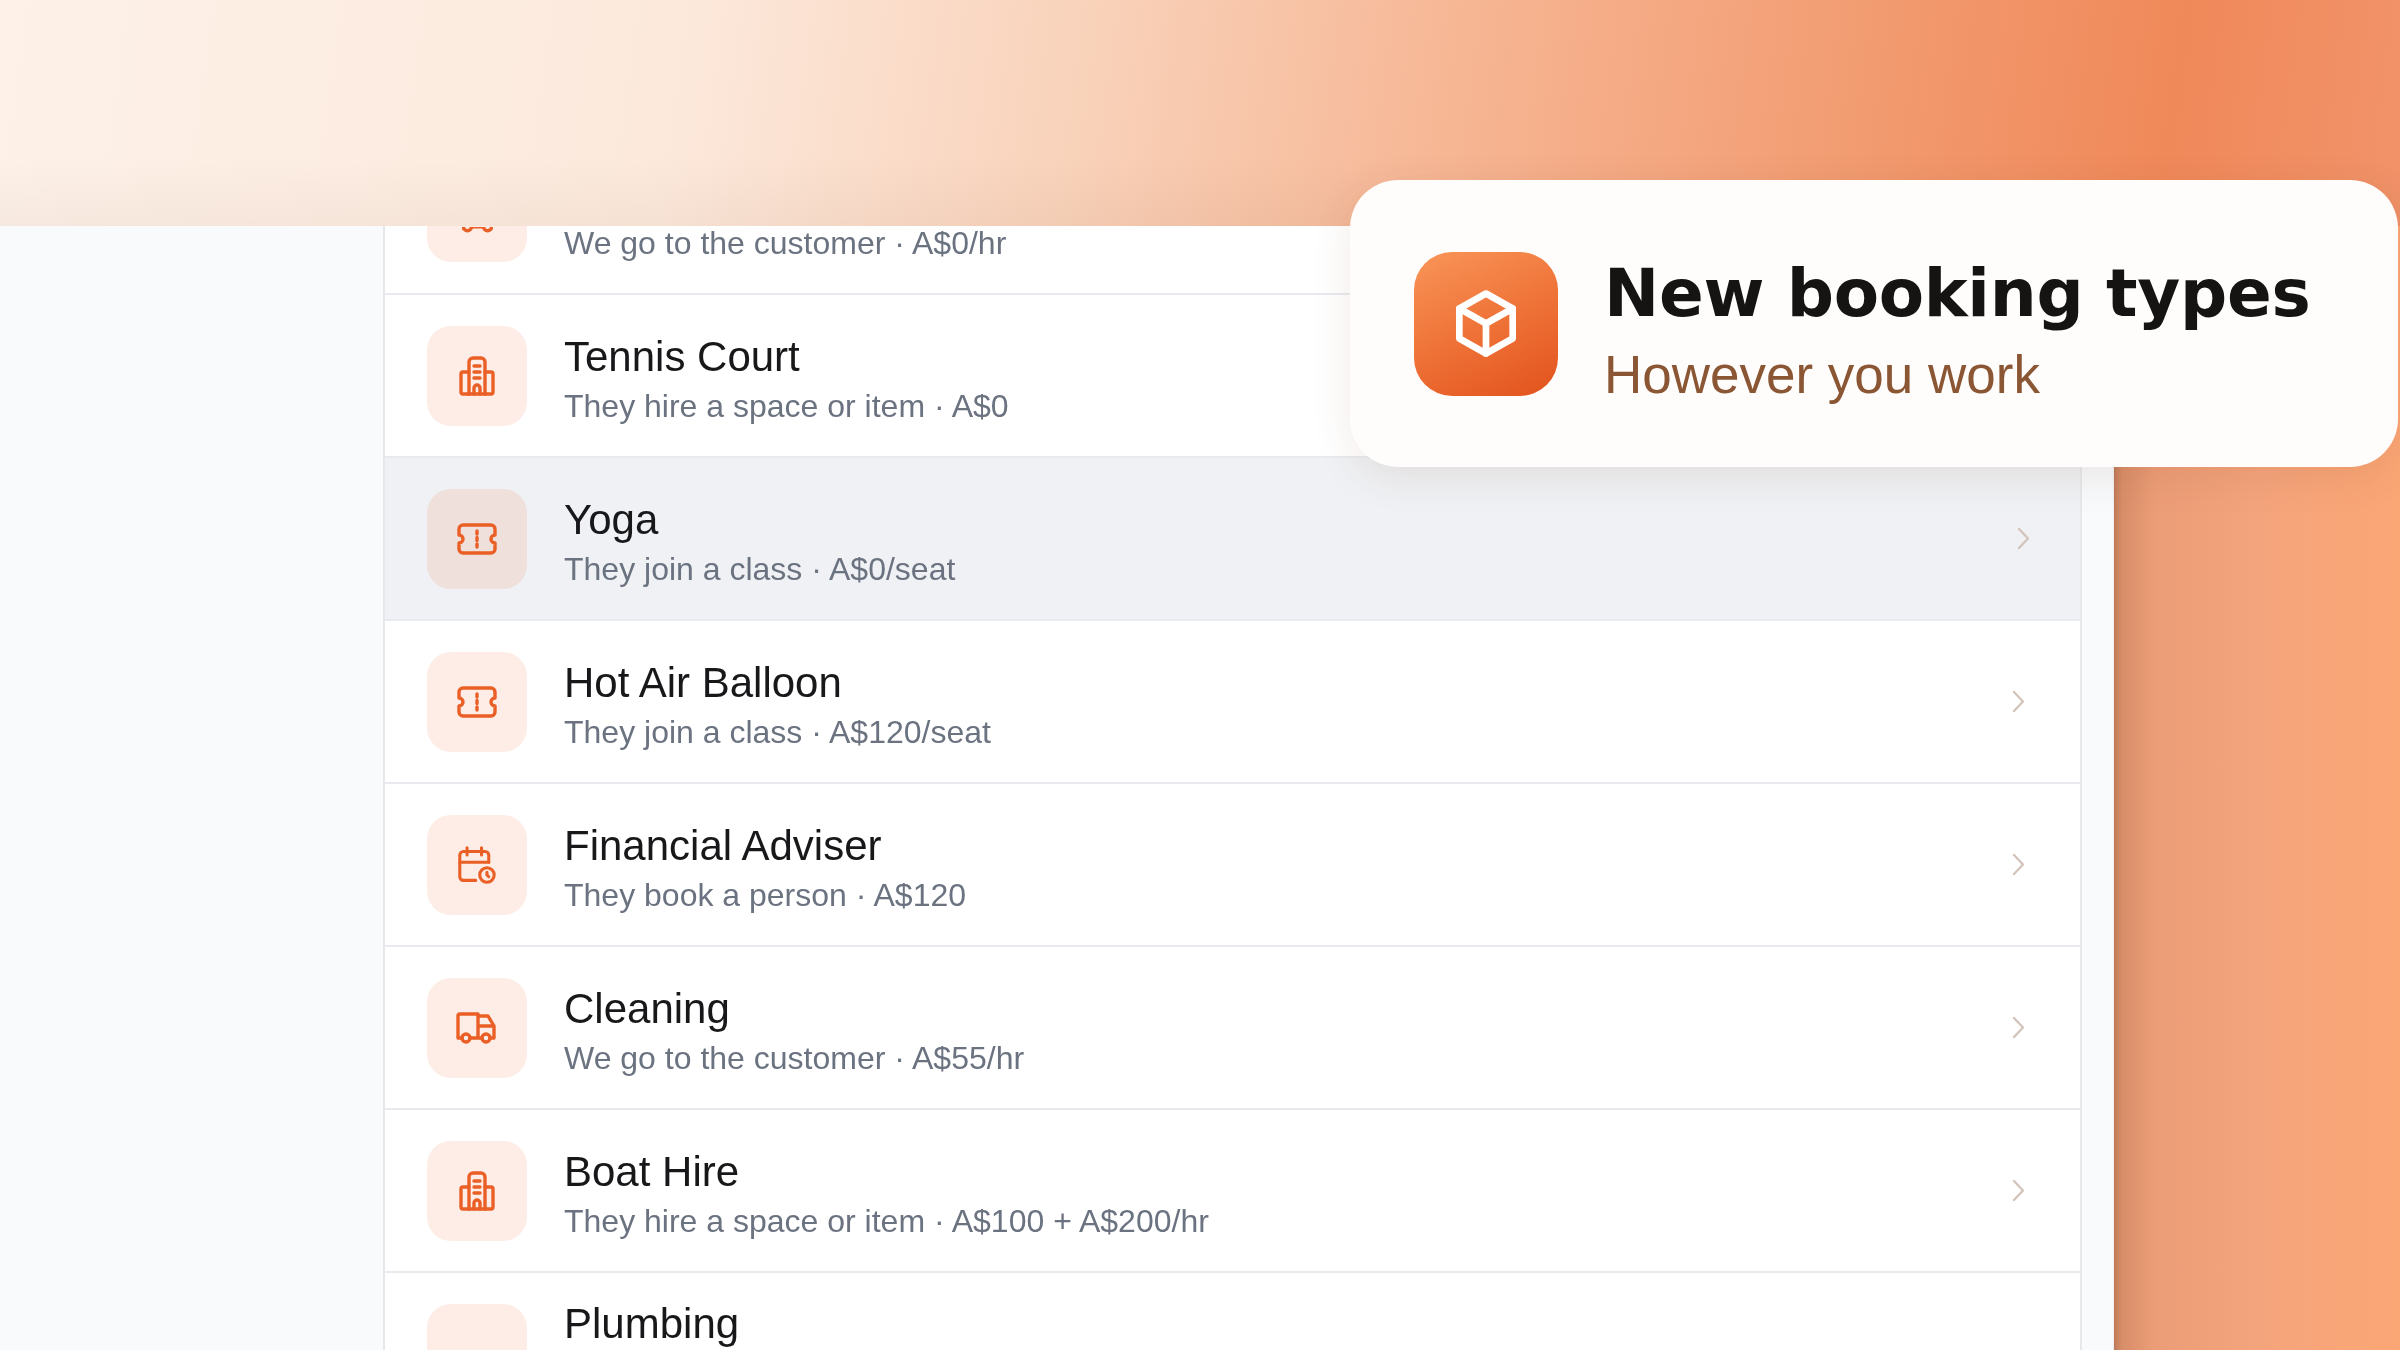 The height and width of the screenshot is (1350, 2400). Describe the element at coordinates (682, 356) in the screenshot. I see `row-title: Tennis Court` at that location.